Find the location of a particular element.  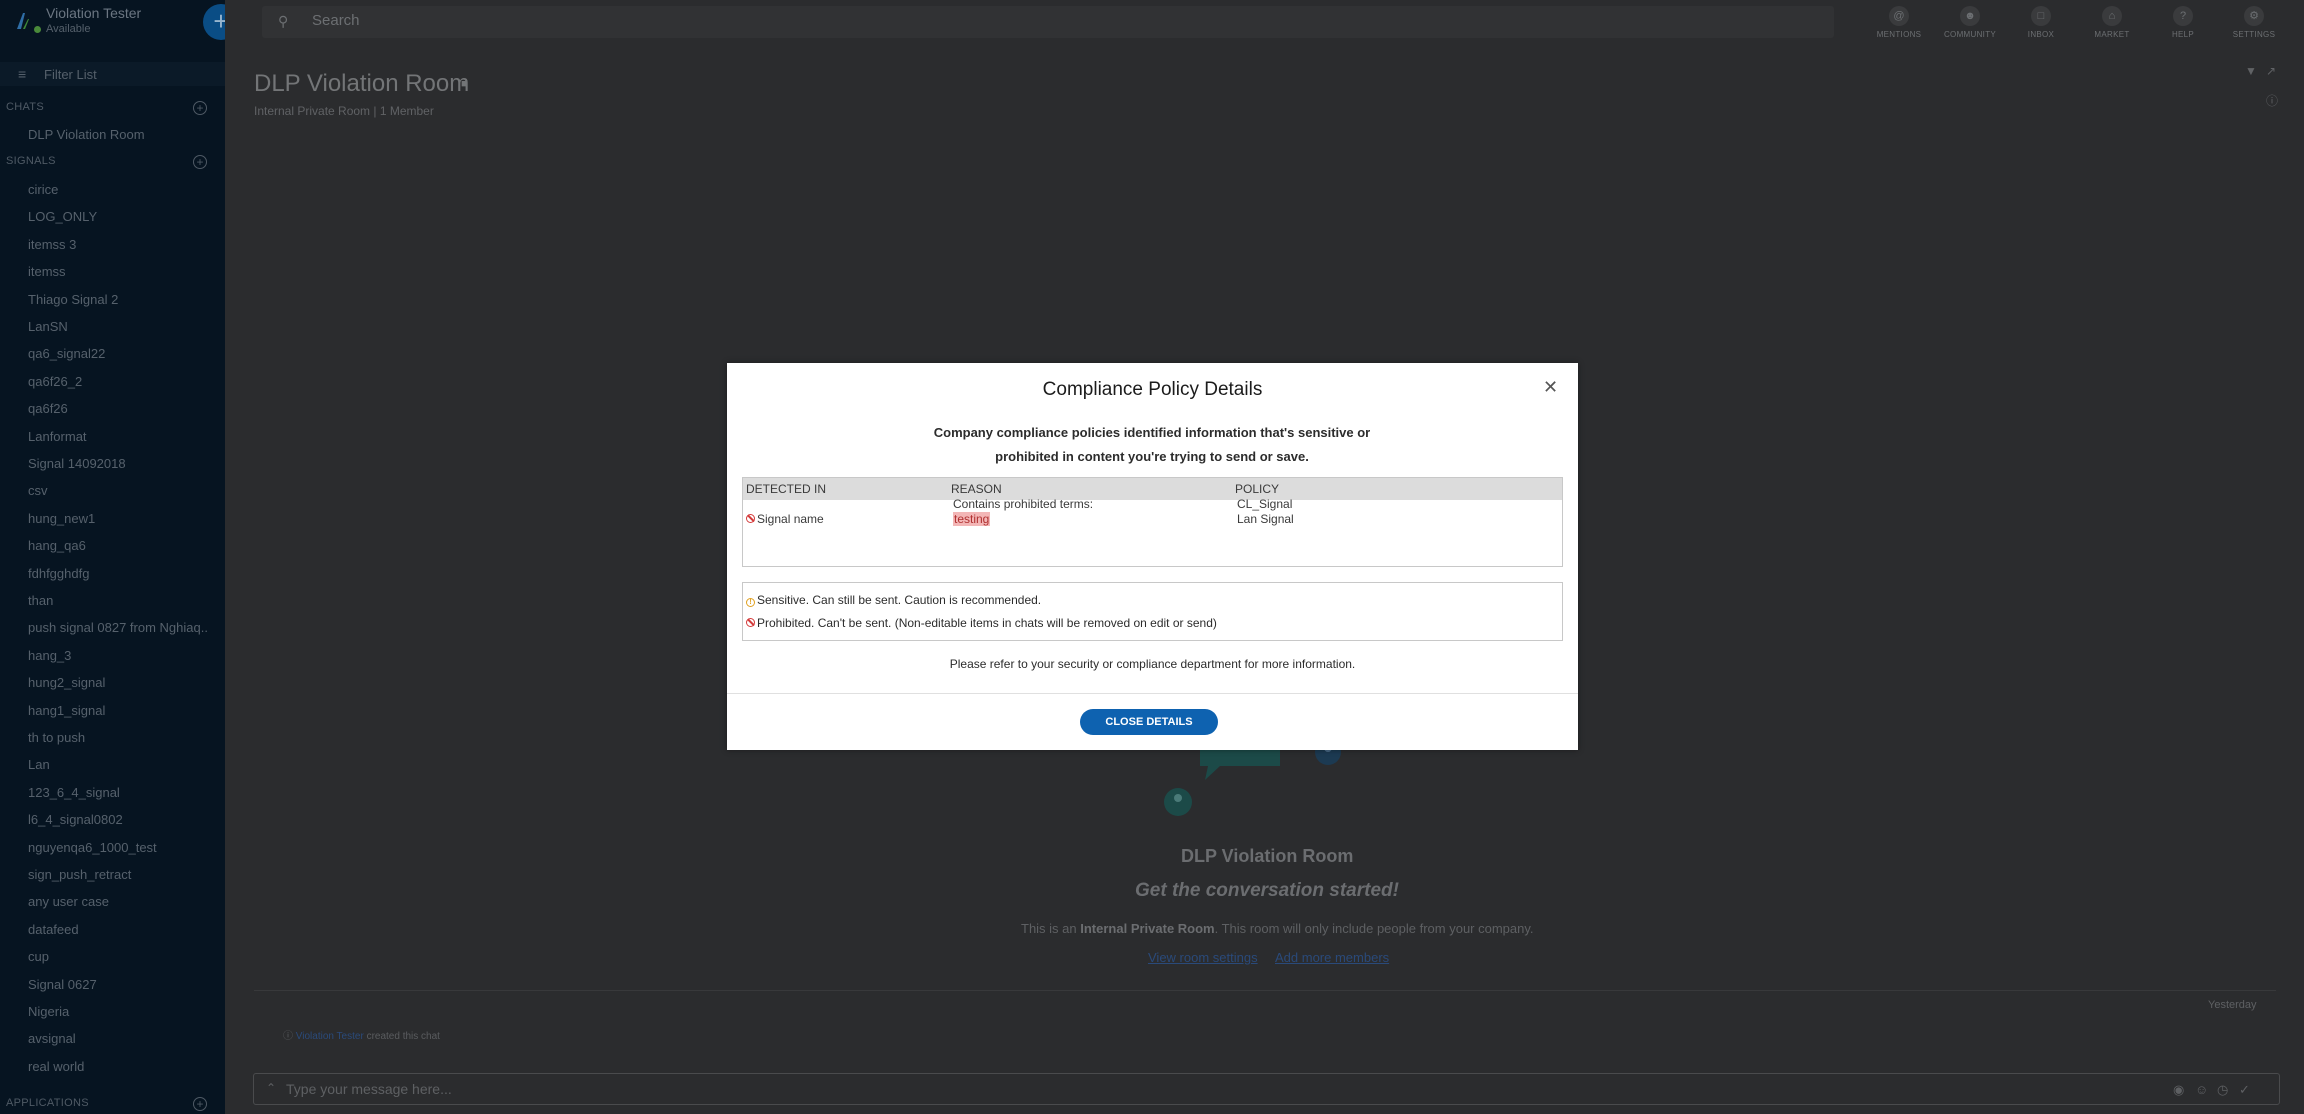

prohibited-icon is located at coordinates (750, 518).